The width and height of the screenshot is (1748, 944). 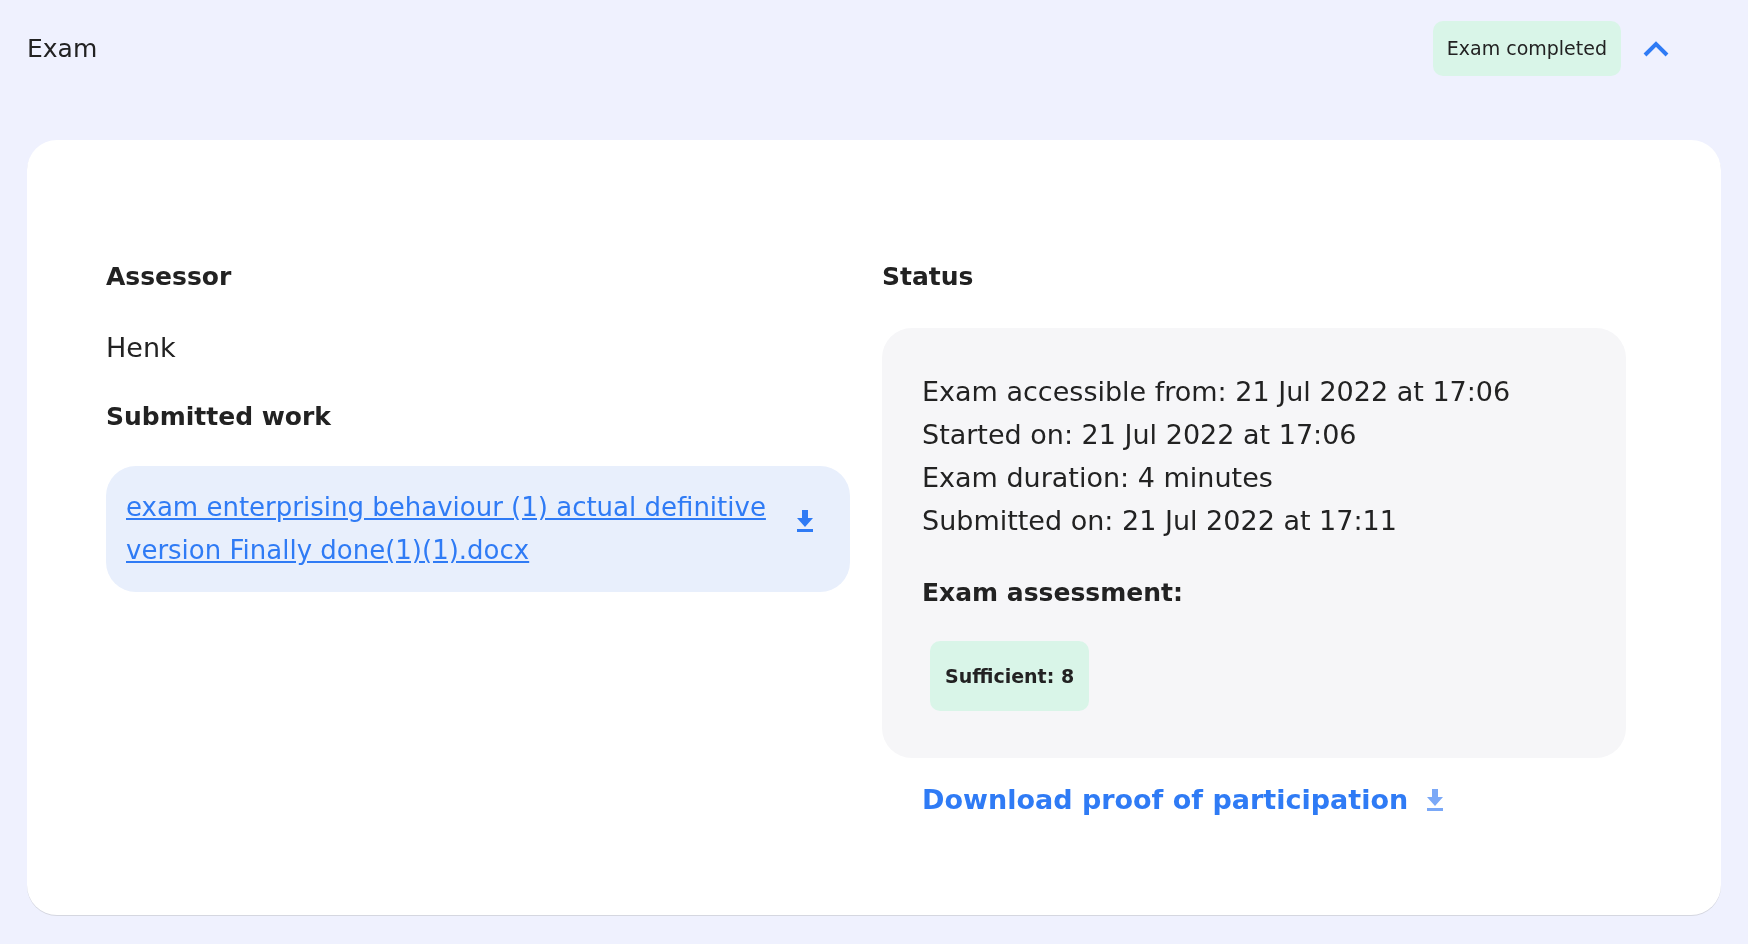 What do you see at coordinates (456, 528) in the screenshot?
I see `file-link: exam enterprising behaviour (1) actual definitive version Finally done(1)(1).docx` at bounding box center [456, 528].